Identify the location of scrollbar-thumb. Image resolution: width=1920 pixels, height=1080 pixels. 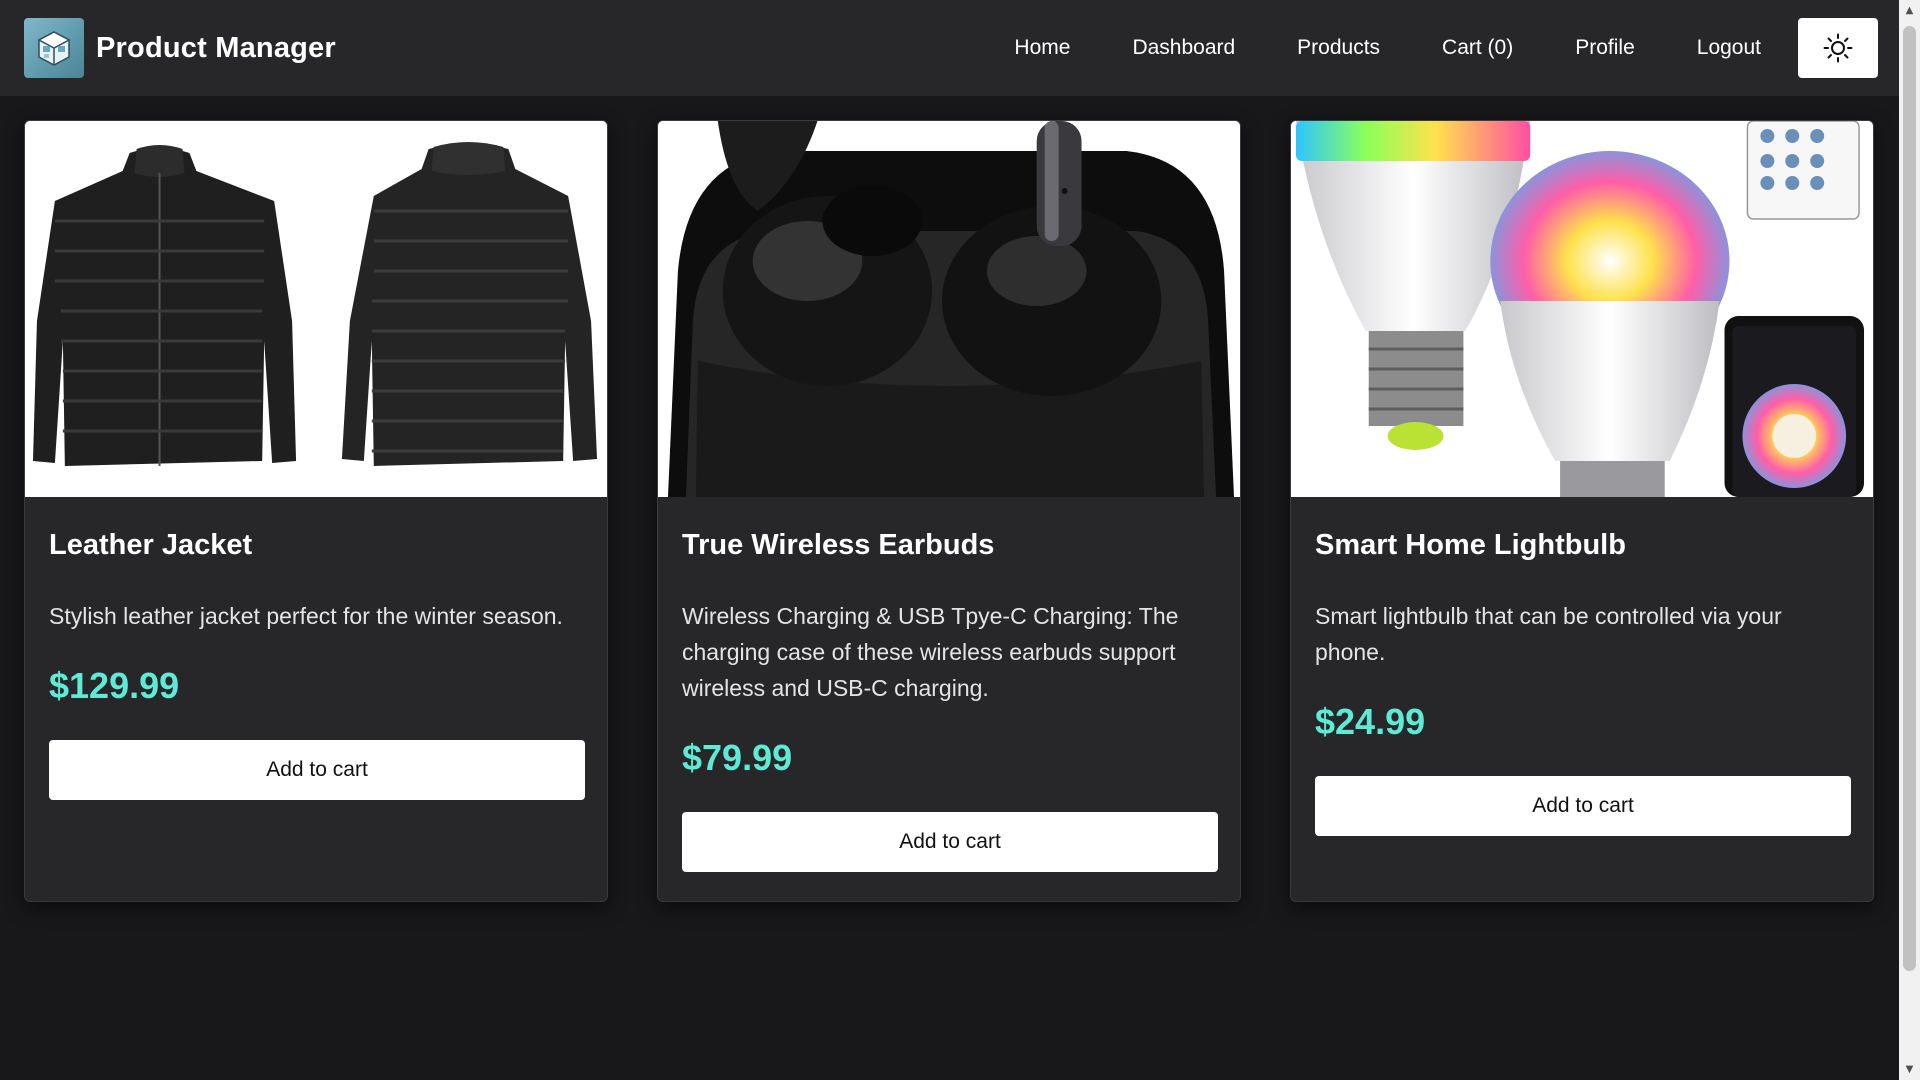
(1909, 498).